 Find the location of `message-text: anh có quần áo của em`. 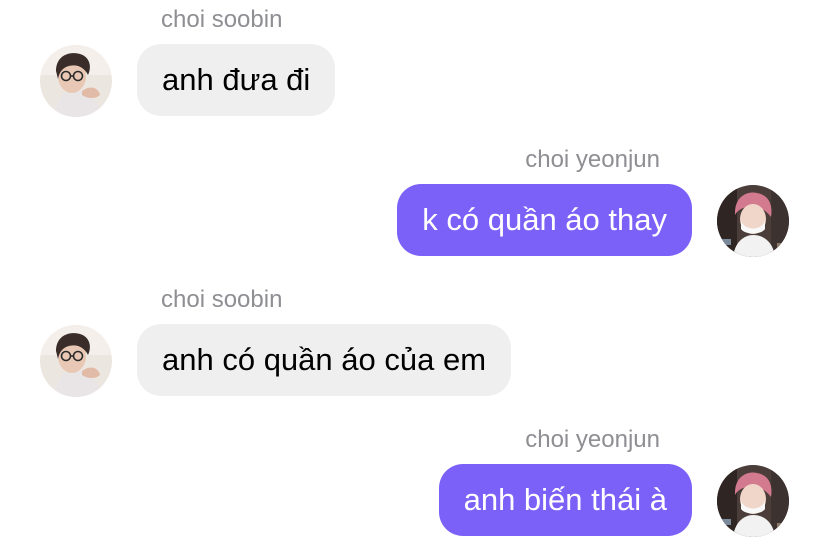

message-text: anh có quần áo của em is located at coordinates (324, 359).